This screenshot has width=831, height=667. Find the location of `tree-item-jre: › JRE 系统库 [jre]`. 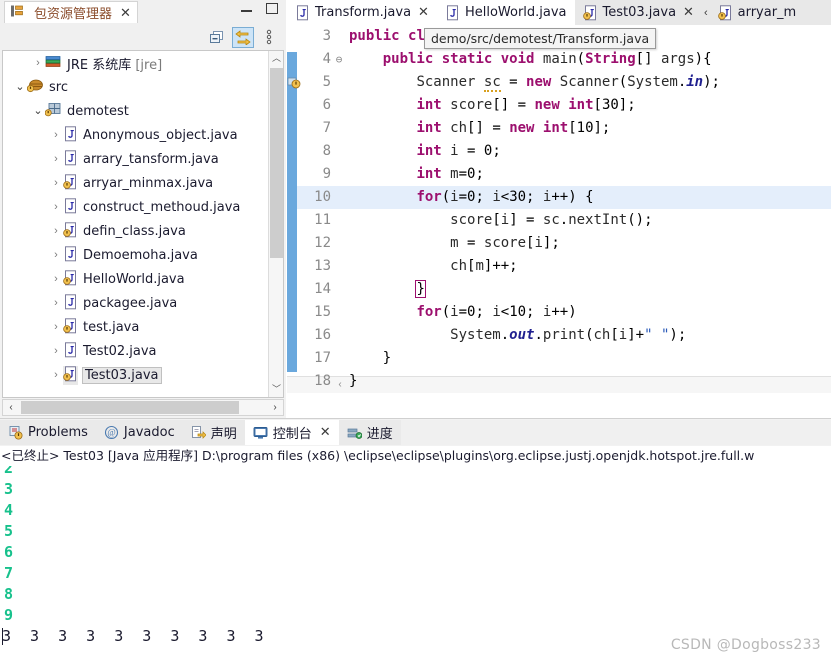

tree-item-jre: › JRE 系统库 [jre] is located at coordinates (135, 63).